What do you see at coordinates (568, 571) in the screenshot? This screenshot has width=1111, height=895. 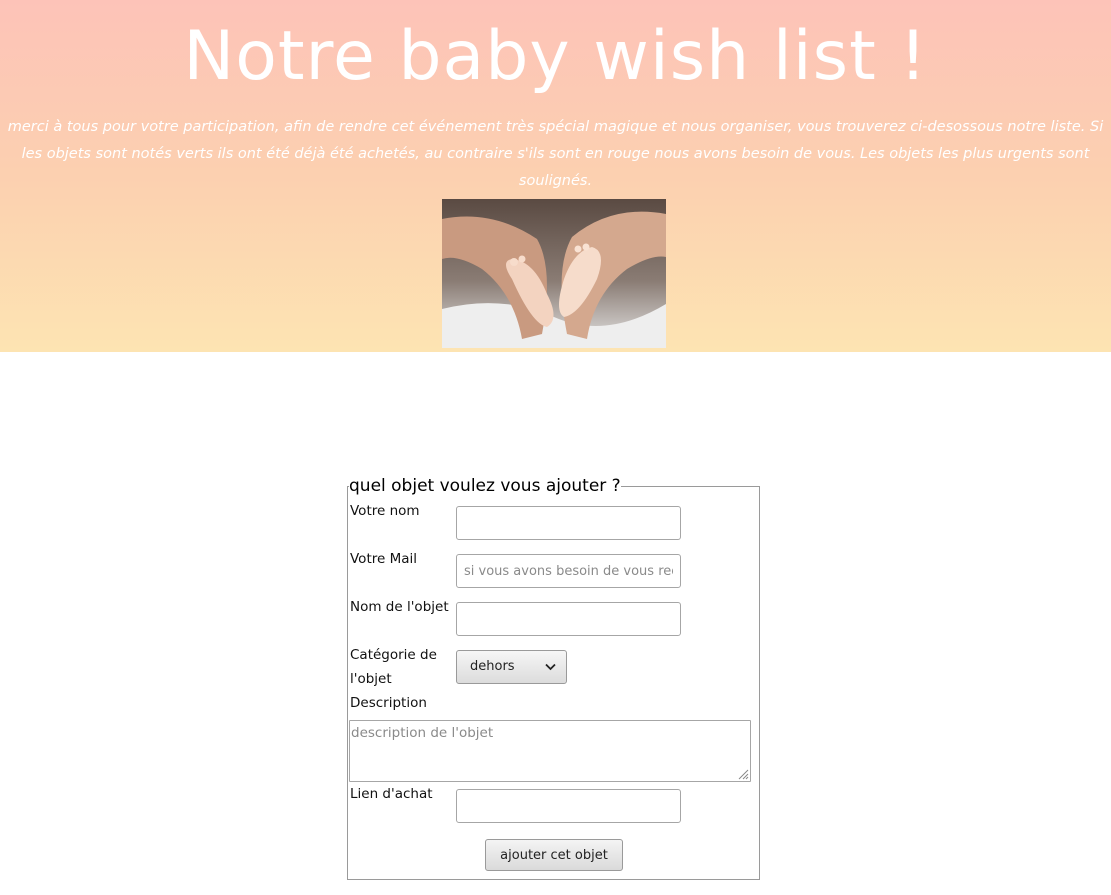 I see `mail-input` at bounding box center [568, 571].